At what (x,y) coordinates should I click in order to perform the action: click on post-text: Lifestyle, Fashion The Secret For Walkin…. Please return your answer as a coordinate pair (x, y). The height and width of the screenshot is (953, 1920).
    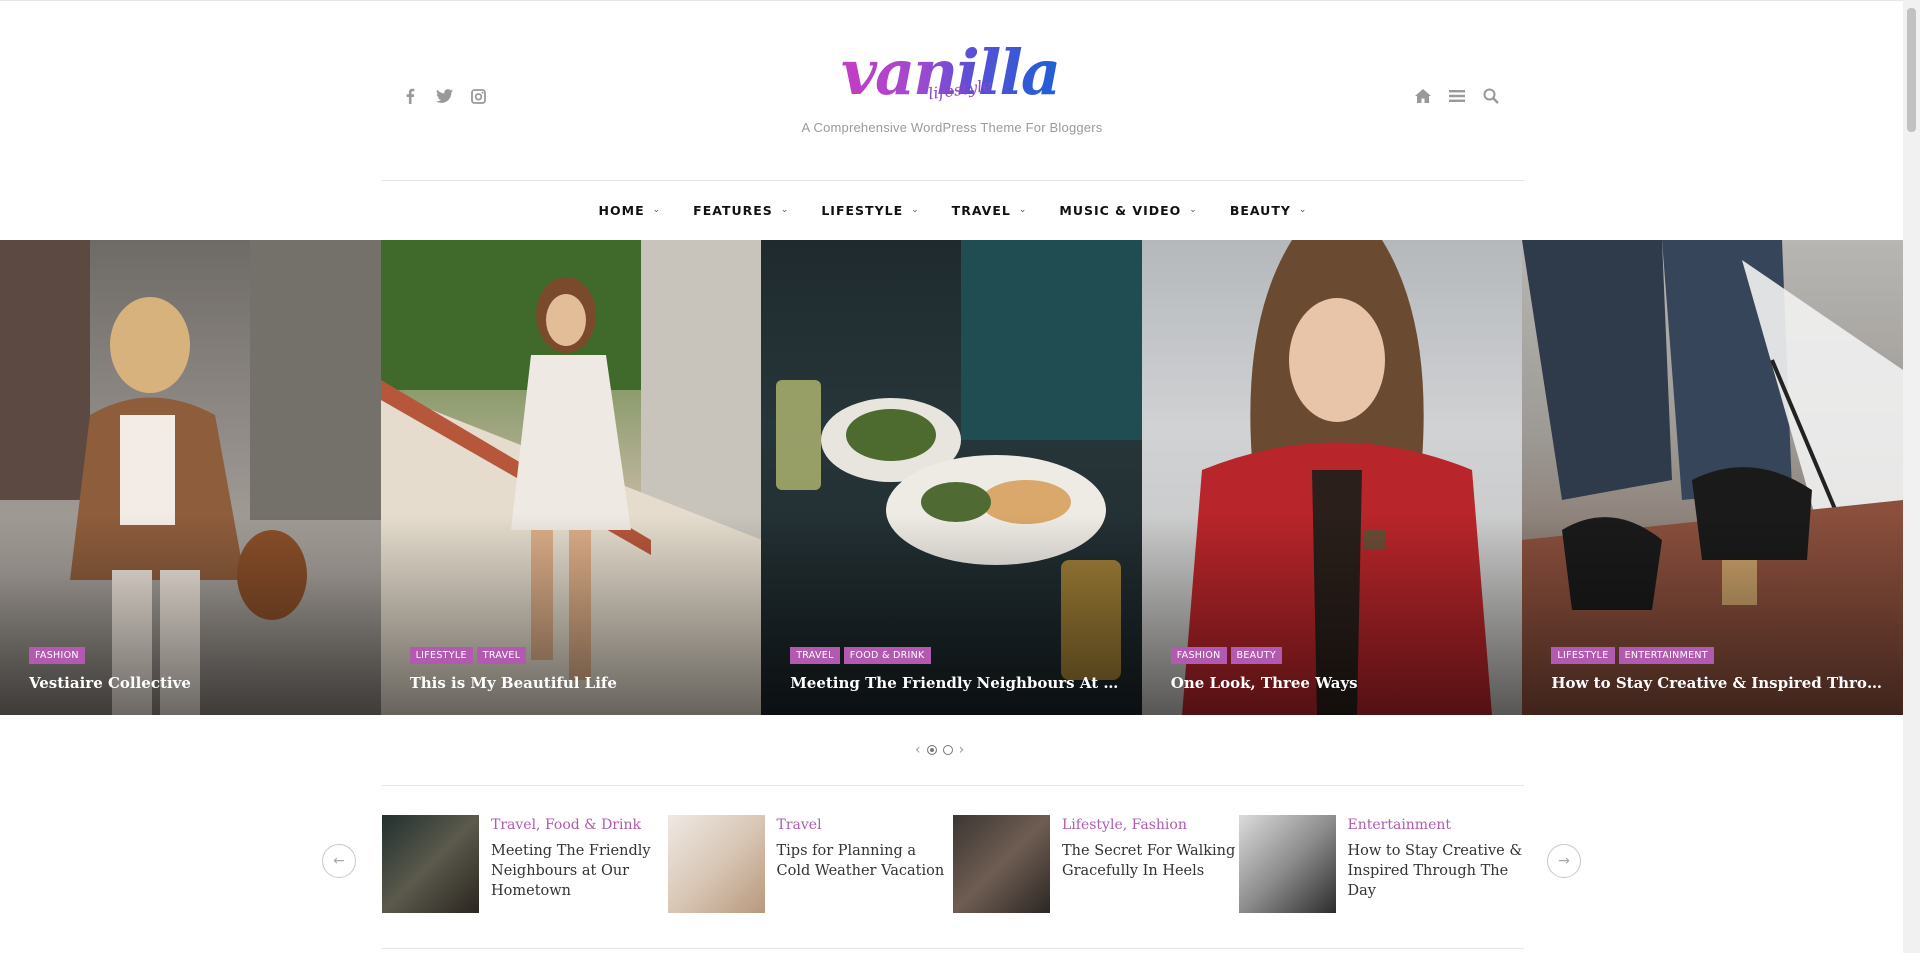
    Looking at the image, I should click on (1150, 864).